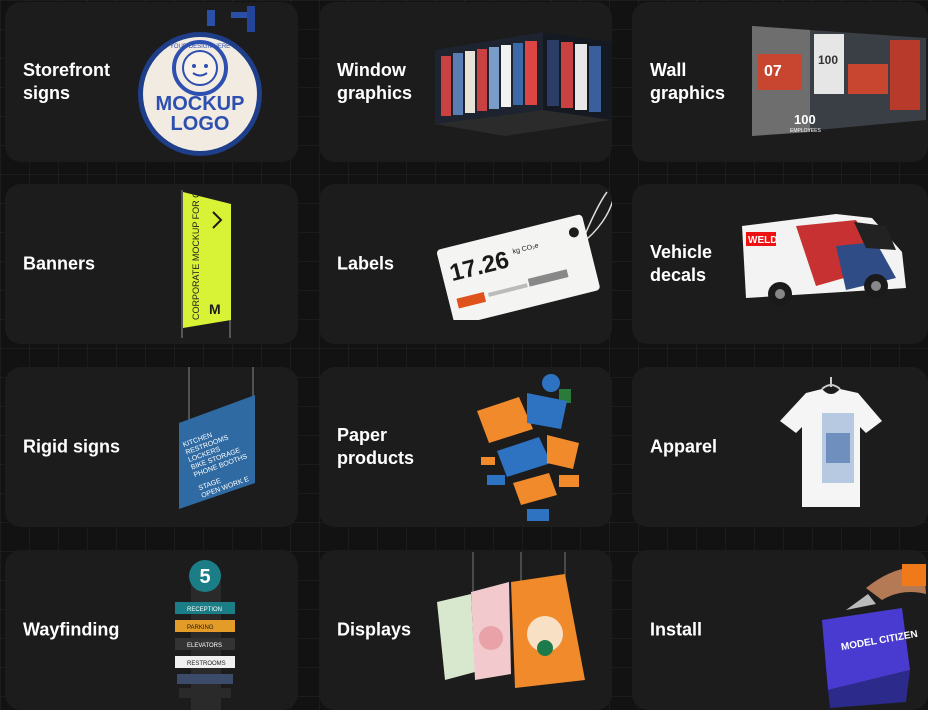 The height and width of the screenshot is (710, 928). I want to click on card-label: Rigid signs, so click(72, 446).